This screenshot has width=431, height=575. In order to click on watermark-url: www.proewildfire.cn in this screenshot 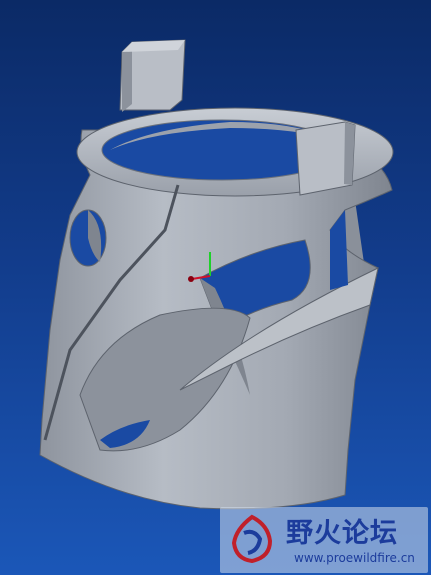, I will do `click(354, 558)`.